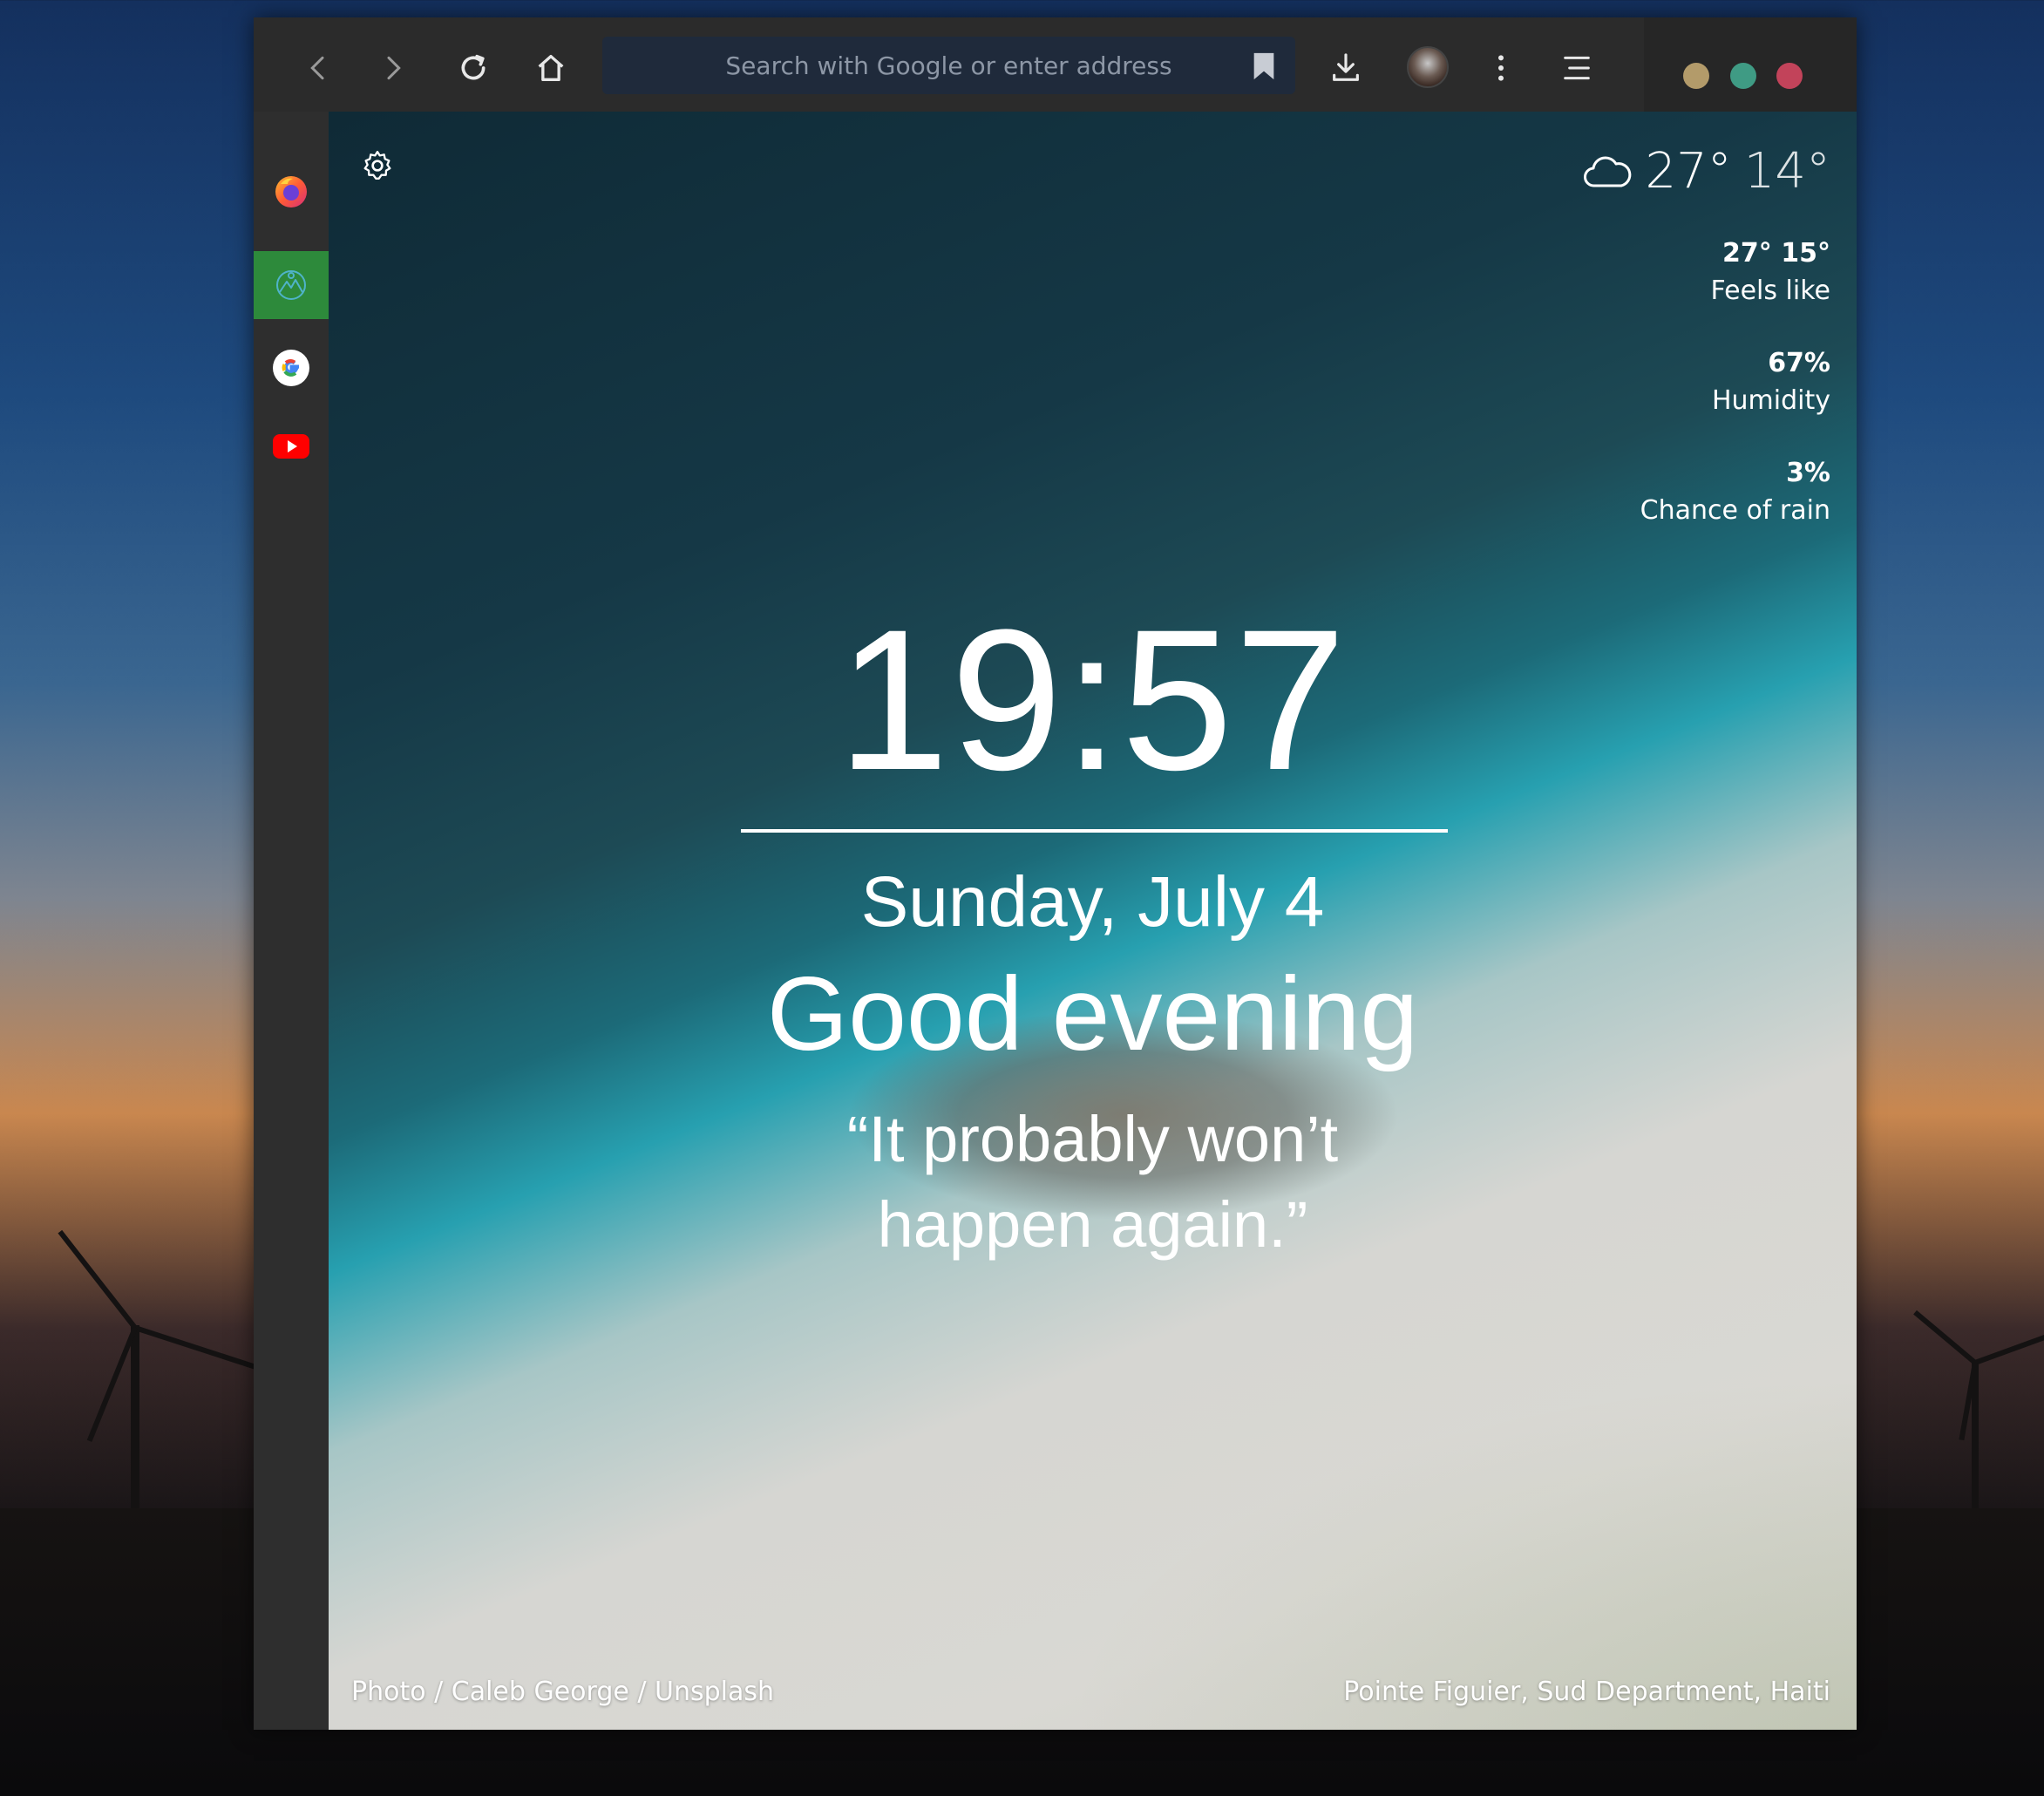 This screenshot has height=1796, width=2044. What do you see at coordinates (1706, 382) in the screenshot?
I see `humidity-stat: 67% Humidity` at bounding box center [1706, 382].